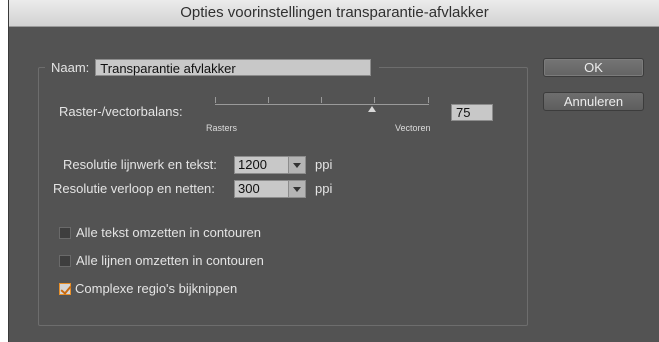 The image size is (659, 342). What do you see at coordinates (324, 188) in the screenshot?
I see `gradient-resolution-unit: ppi` at bounding box center [324, 188].